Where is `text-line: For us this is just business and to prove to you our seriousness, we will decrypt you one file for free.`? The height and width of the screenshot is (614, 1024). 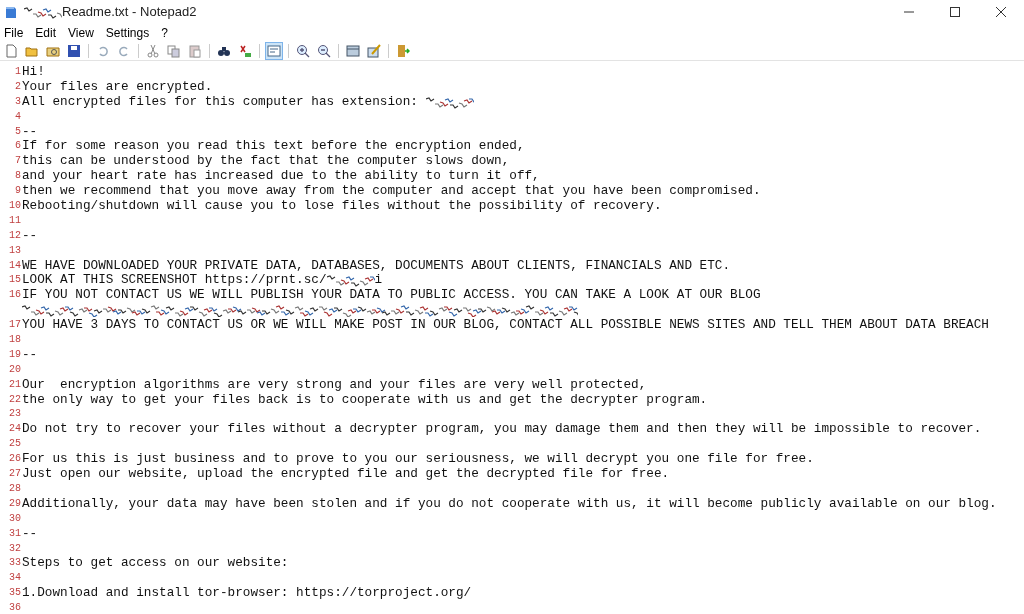 text-line: For us this is just business and to prove to you our seriousness, we will decrypt you one file for free. is located at coordinates (418, 460).